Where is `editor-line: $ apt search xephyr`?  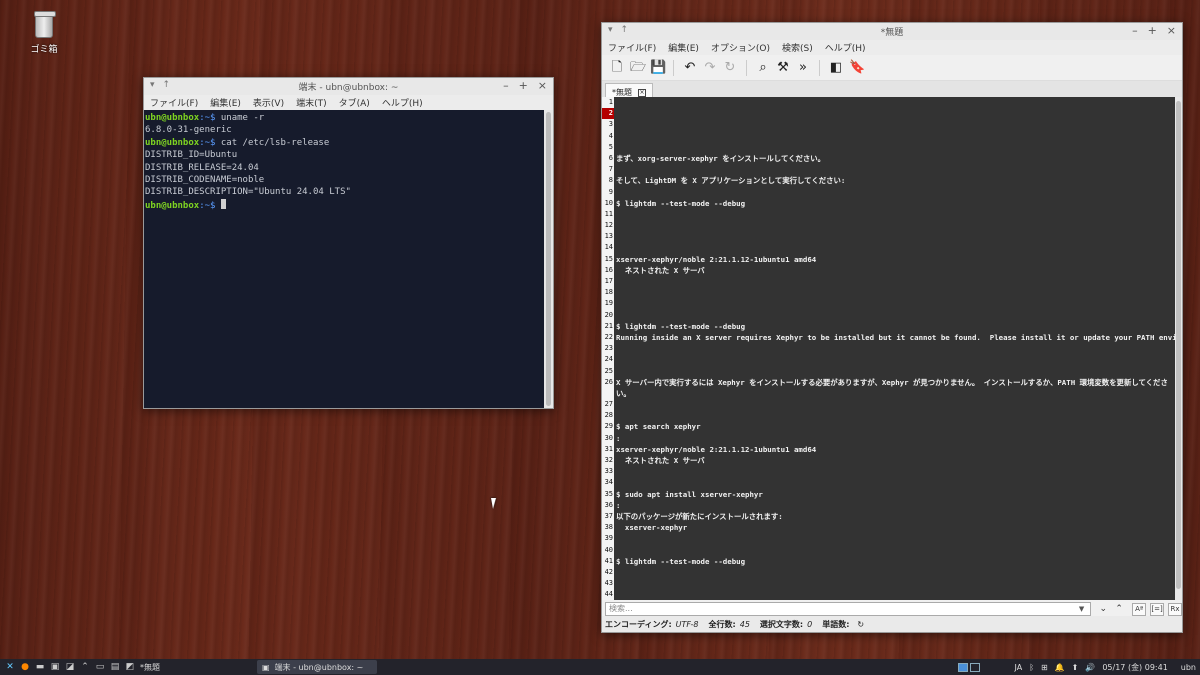
editor-line: $ apt search xephyr is located at coordinates (896, 426).